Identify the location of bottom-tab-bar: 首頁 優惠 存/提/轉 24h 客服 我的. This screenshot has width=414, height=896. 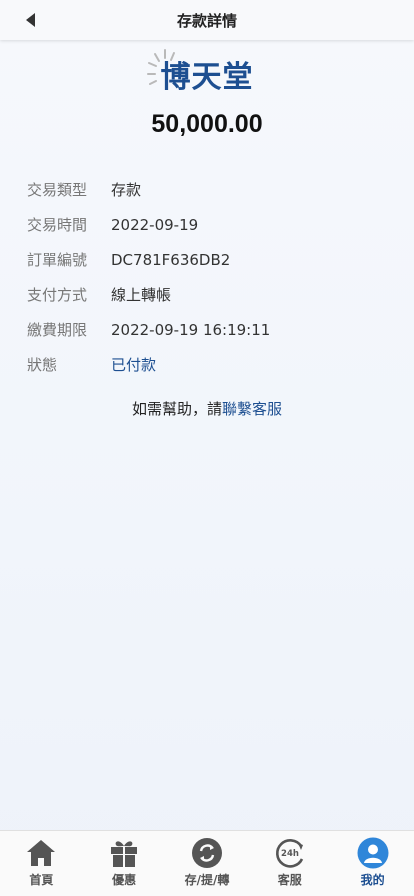
(207, 863).